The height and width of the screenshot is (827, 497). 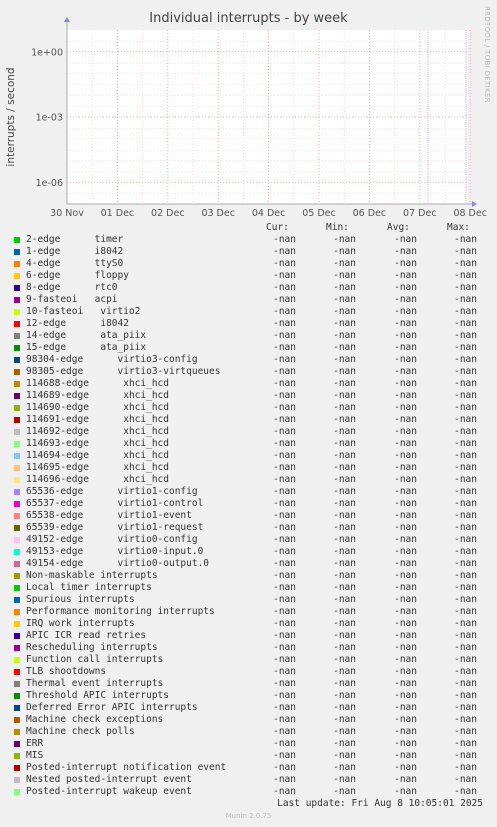 I want to click on series-label: TLB shootdowns, so click(x=66, y=671).